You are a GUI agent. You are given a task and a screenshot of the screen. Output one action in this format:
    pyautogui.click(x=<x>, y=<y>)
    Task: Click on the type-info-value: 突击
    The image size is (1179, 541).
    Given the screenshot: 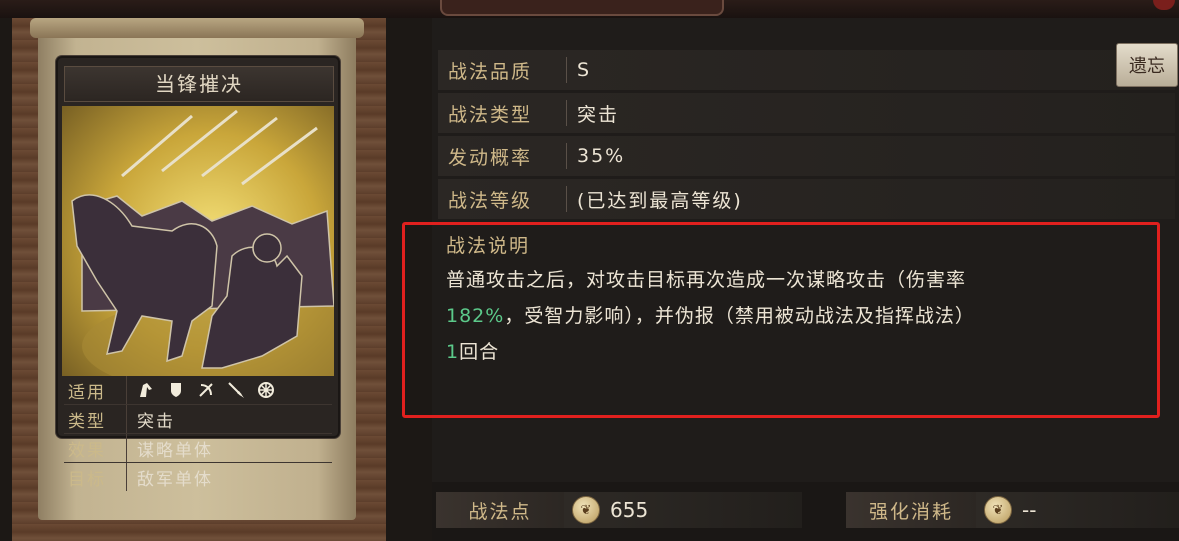 What is the action you would take?
    pyautogui.click(x=598, y=114)
    